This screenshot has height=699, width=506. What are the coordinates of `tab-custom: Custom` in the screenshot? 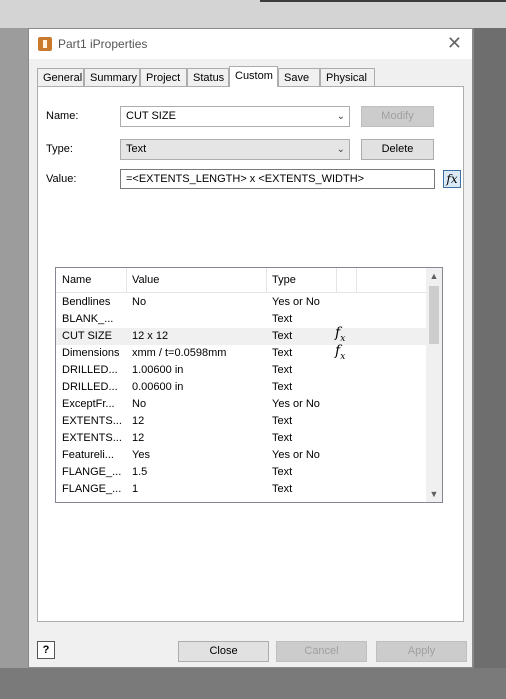 It's located at (253, 76).